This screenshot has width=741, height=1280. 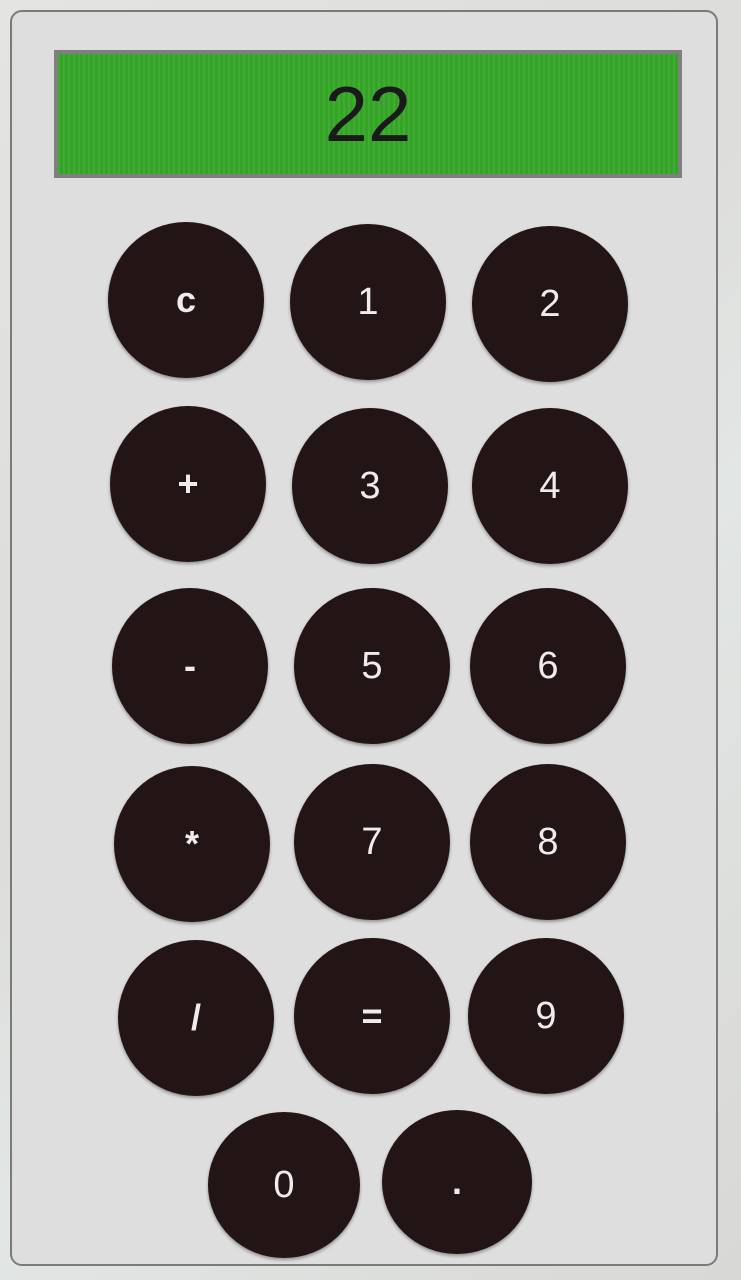 What do you see at coordinates (546, 1016) in the screenshot?
I see `digit-9-button: 9` at bounding box center [546, 1016].